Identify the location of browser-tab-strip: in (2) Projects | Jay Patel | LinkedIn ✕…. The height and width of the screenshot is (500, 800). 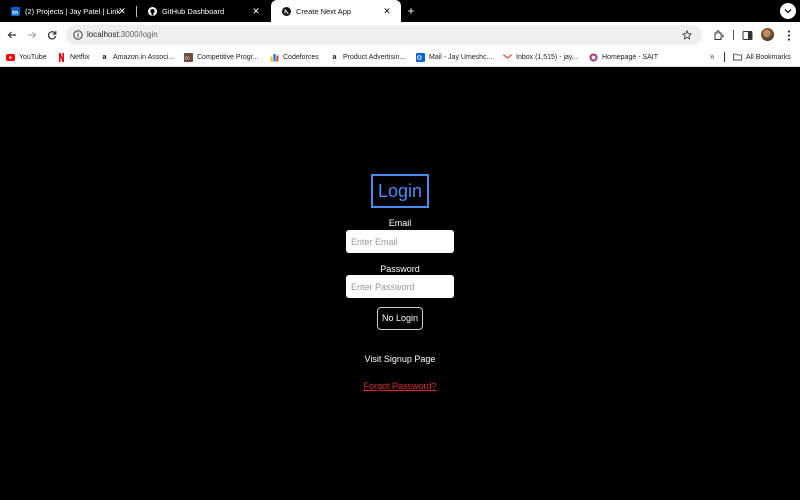
(400, 11).